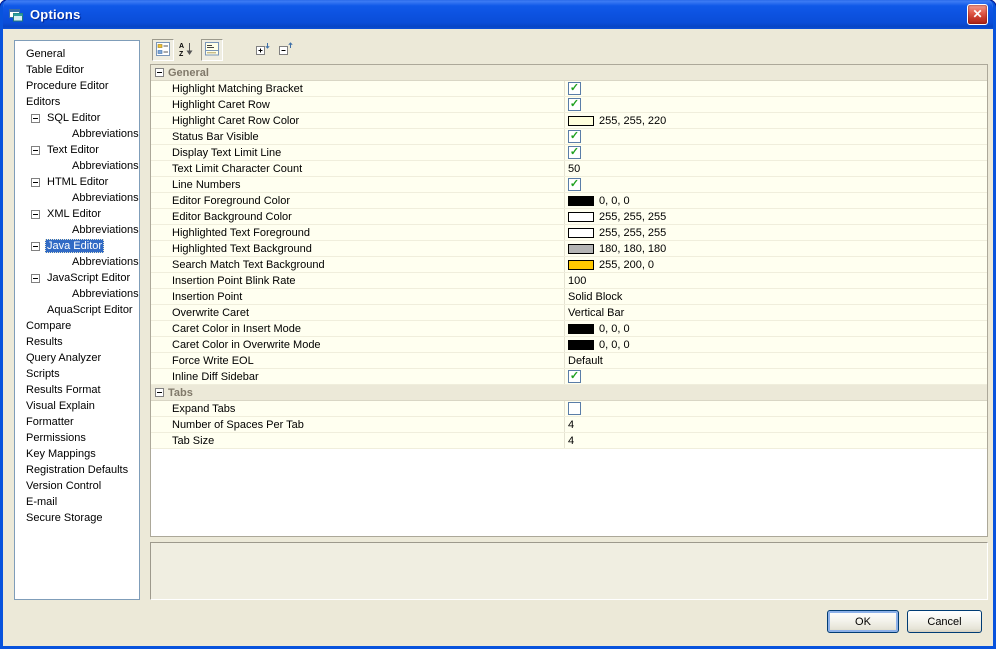 Image resolution: width=996 pixels, height=649 pixels. I want to click on sidebar-item-procedure-editor: Procedure Editor, so click(77, 86).